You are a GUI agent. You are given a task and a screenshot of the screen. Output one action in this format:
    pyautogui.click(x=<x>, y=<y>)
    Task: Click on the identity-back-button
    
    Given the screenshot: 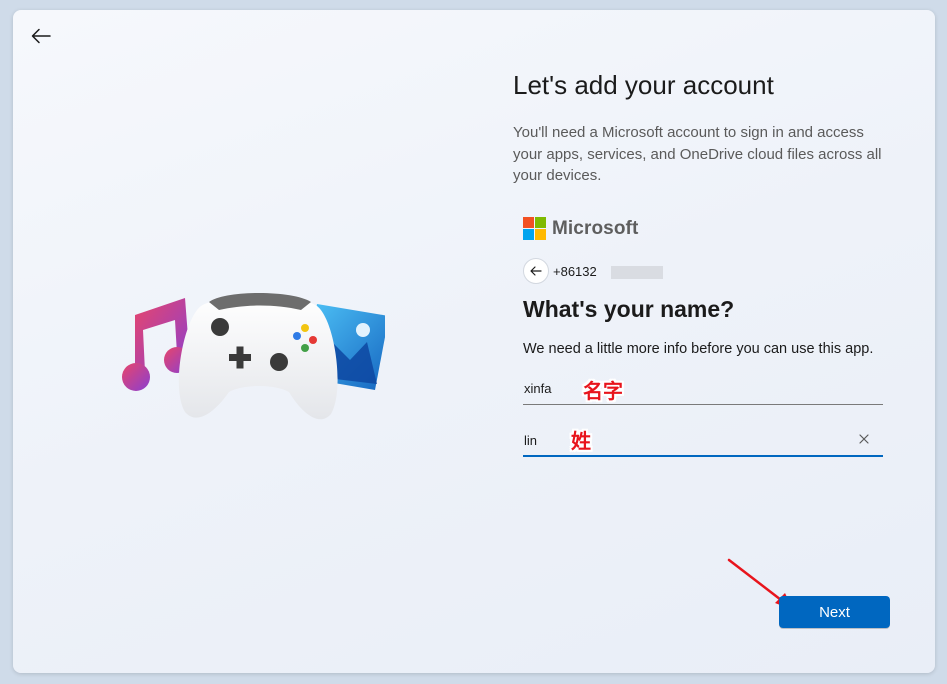 What is the action you would take?
    pyautogui.click(x=536, y=271)
    